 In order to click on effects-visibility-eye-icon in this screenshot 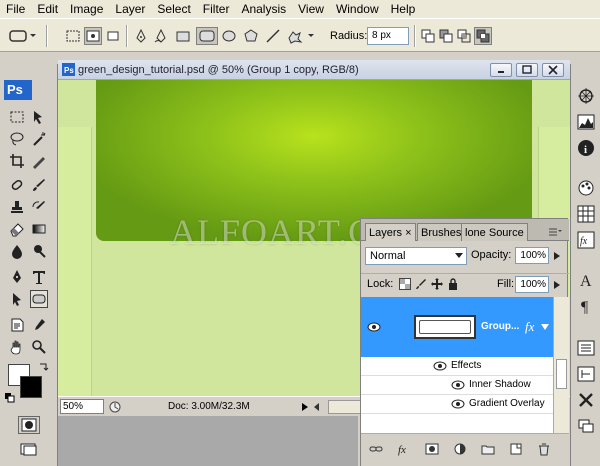, I will do `click(440, 366)`.